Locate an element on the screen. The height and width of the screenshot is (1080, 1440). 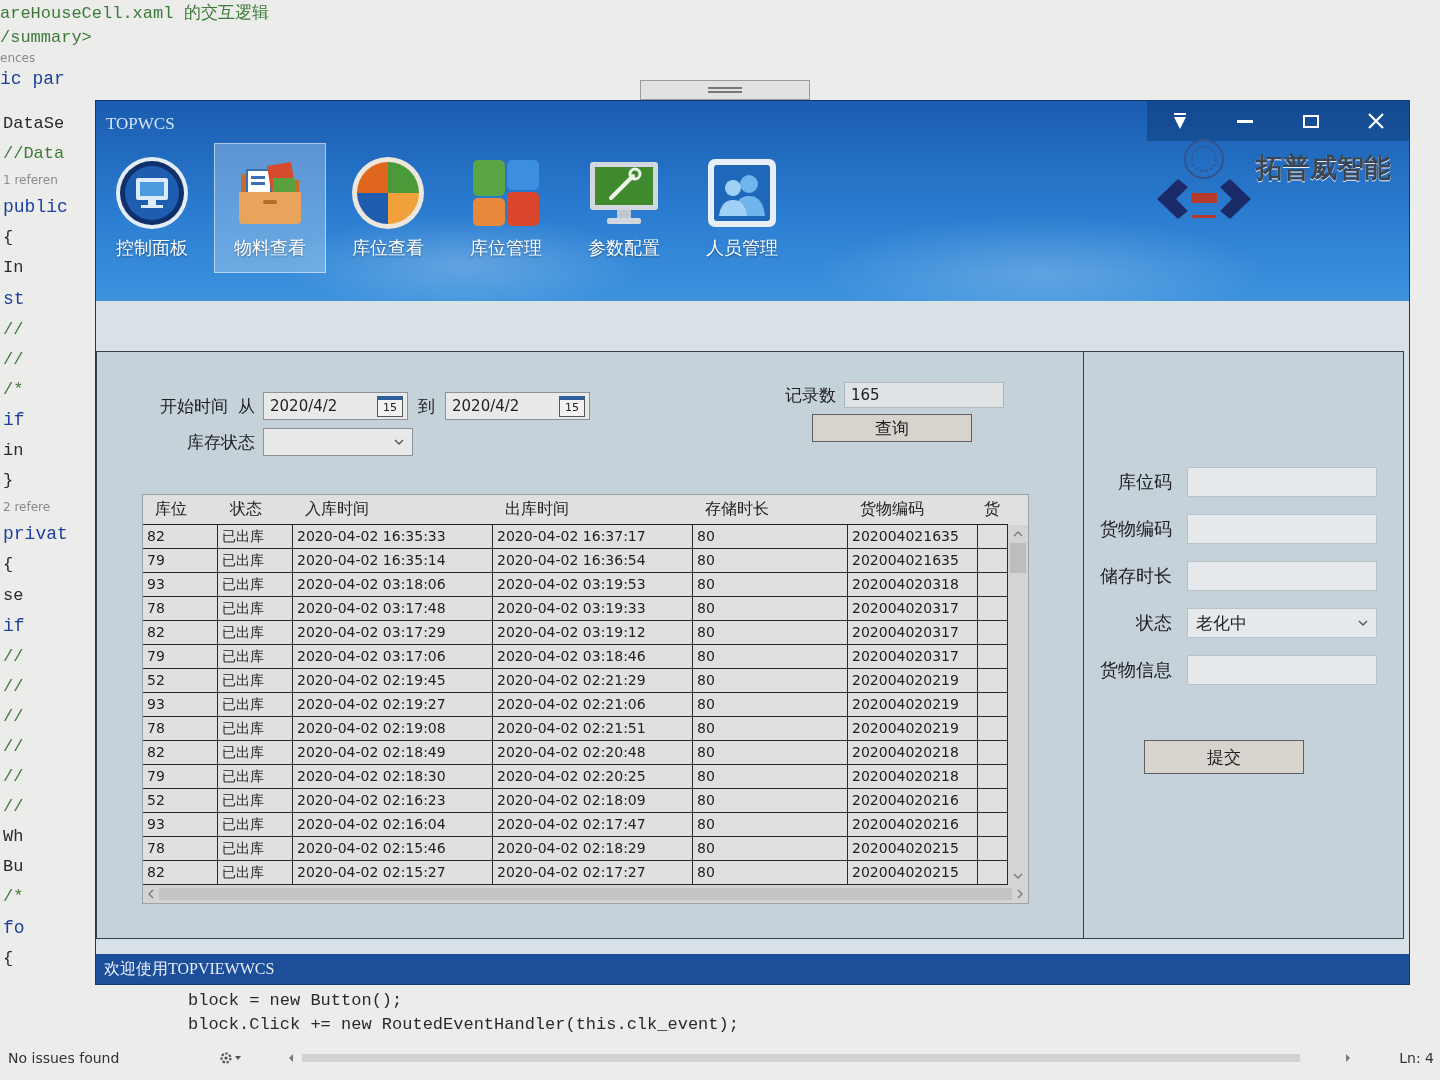
query-button: 查询 is located at coordinates (892, 428).